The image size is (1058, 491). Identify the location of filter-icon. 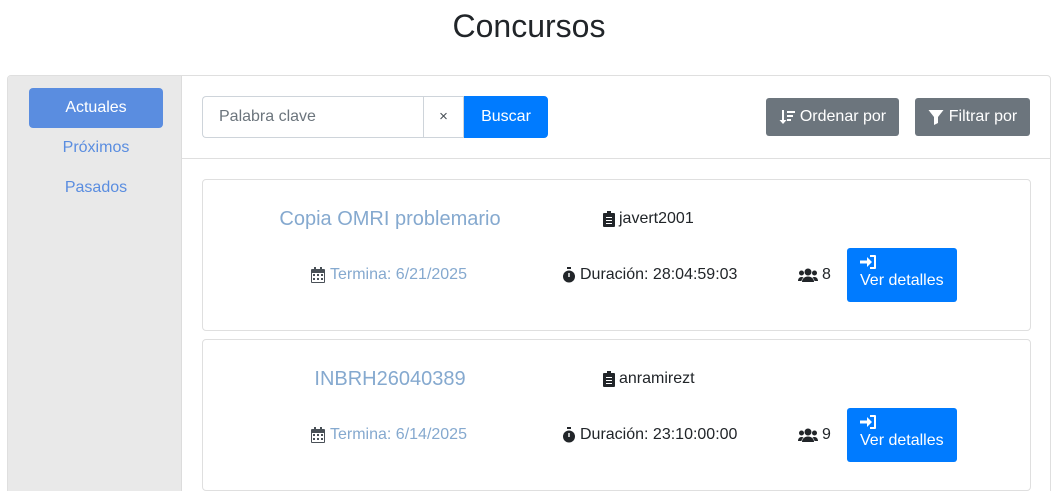
(936, 117).